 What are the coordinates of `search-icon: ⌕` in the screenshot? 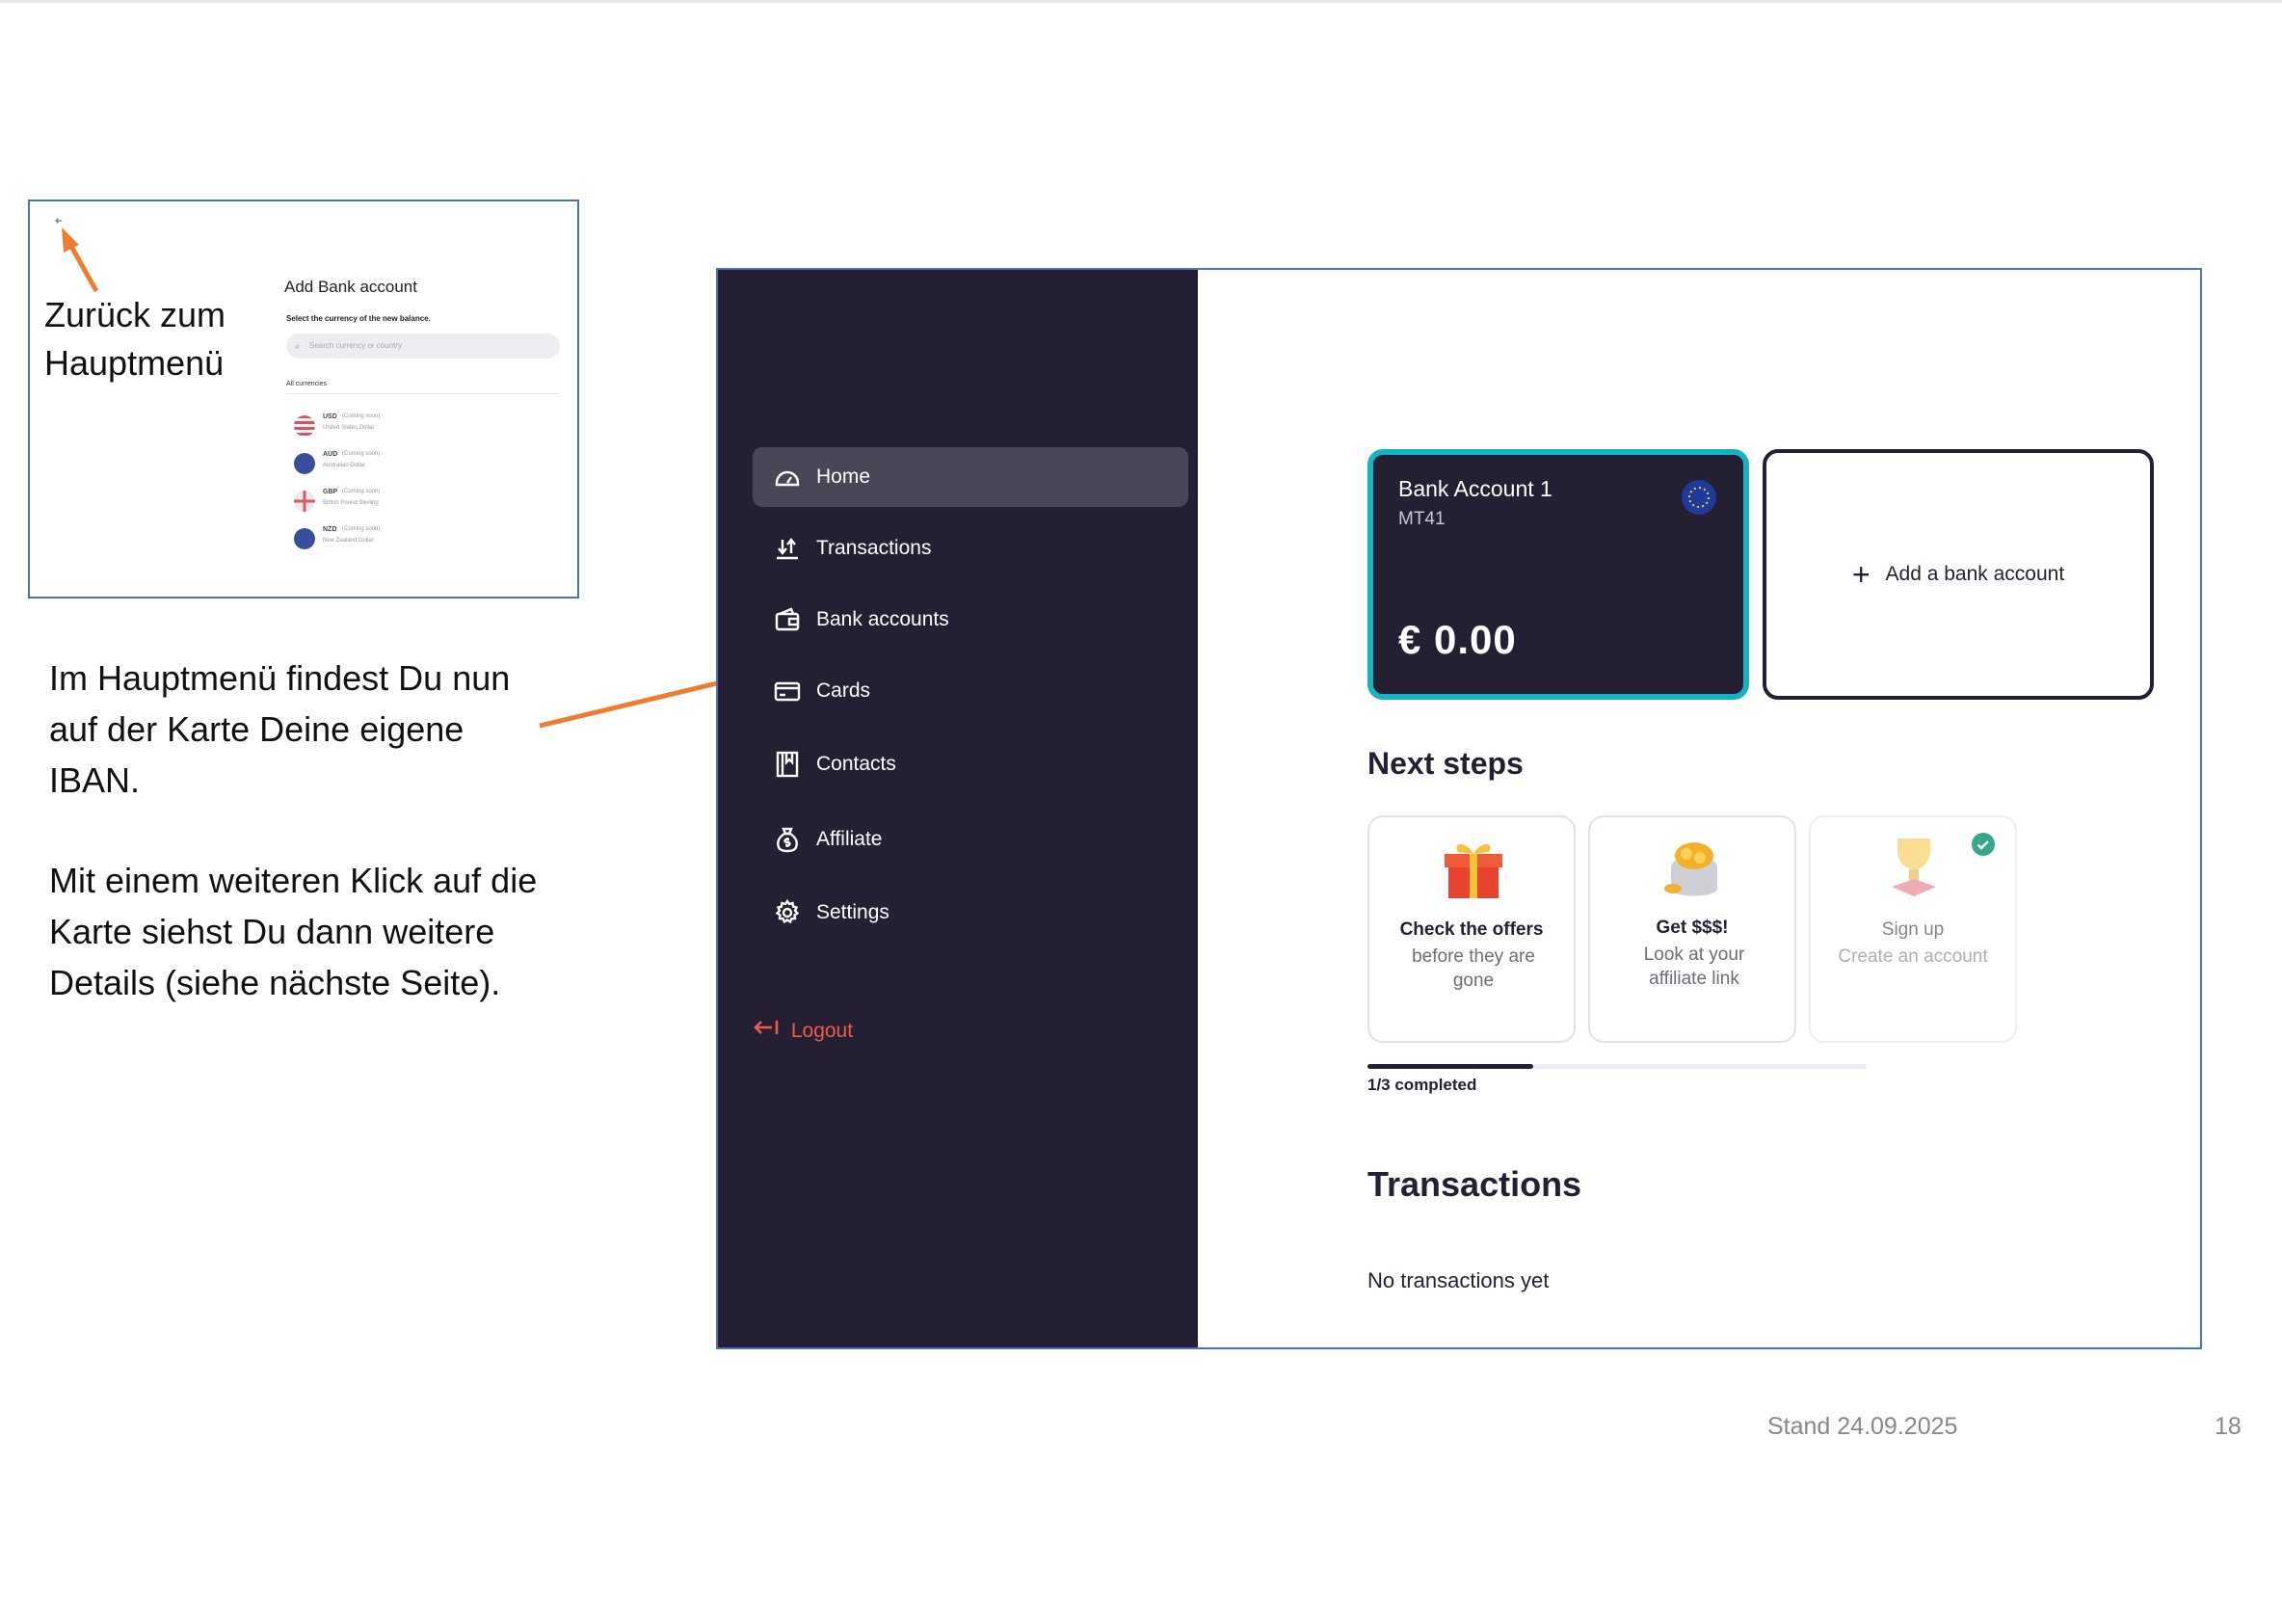 It's located at (298, 346).